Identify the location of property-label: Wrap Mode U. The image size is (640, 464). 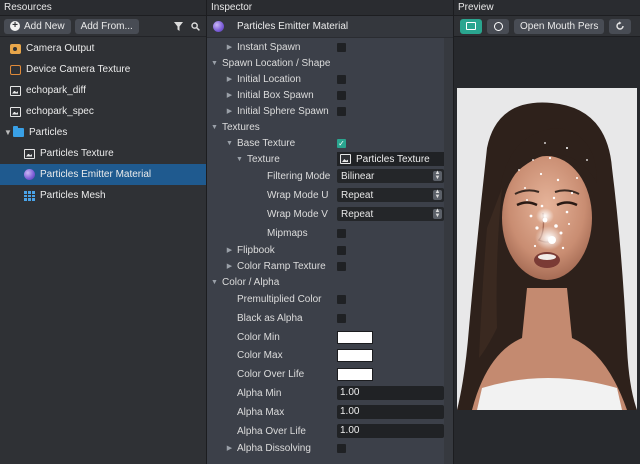
(298, 195).